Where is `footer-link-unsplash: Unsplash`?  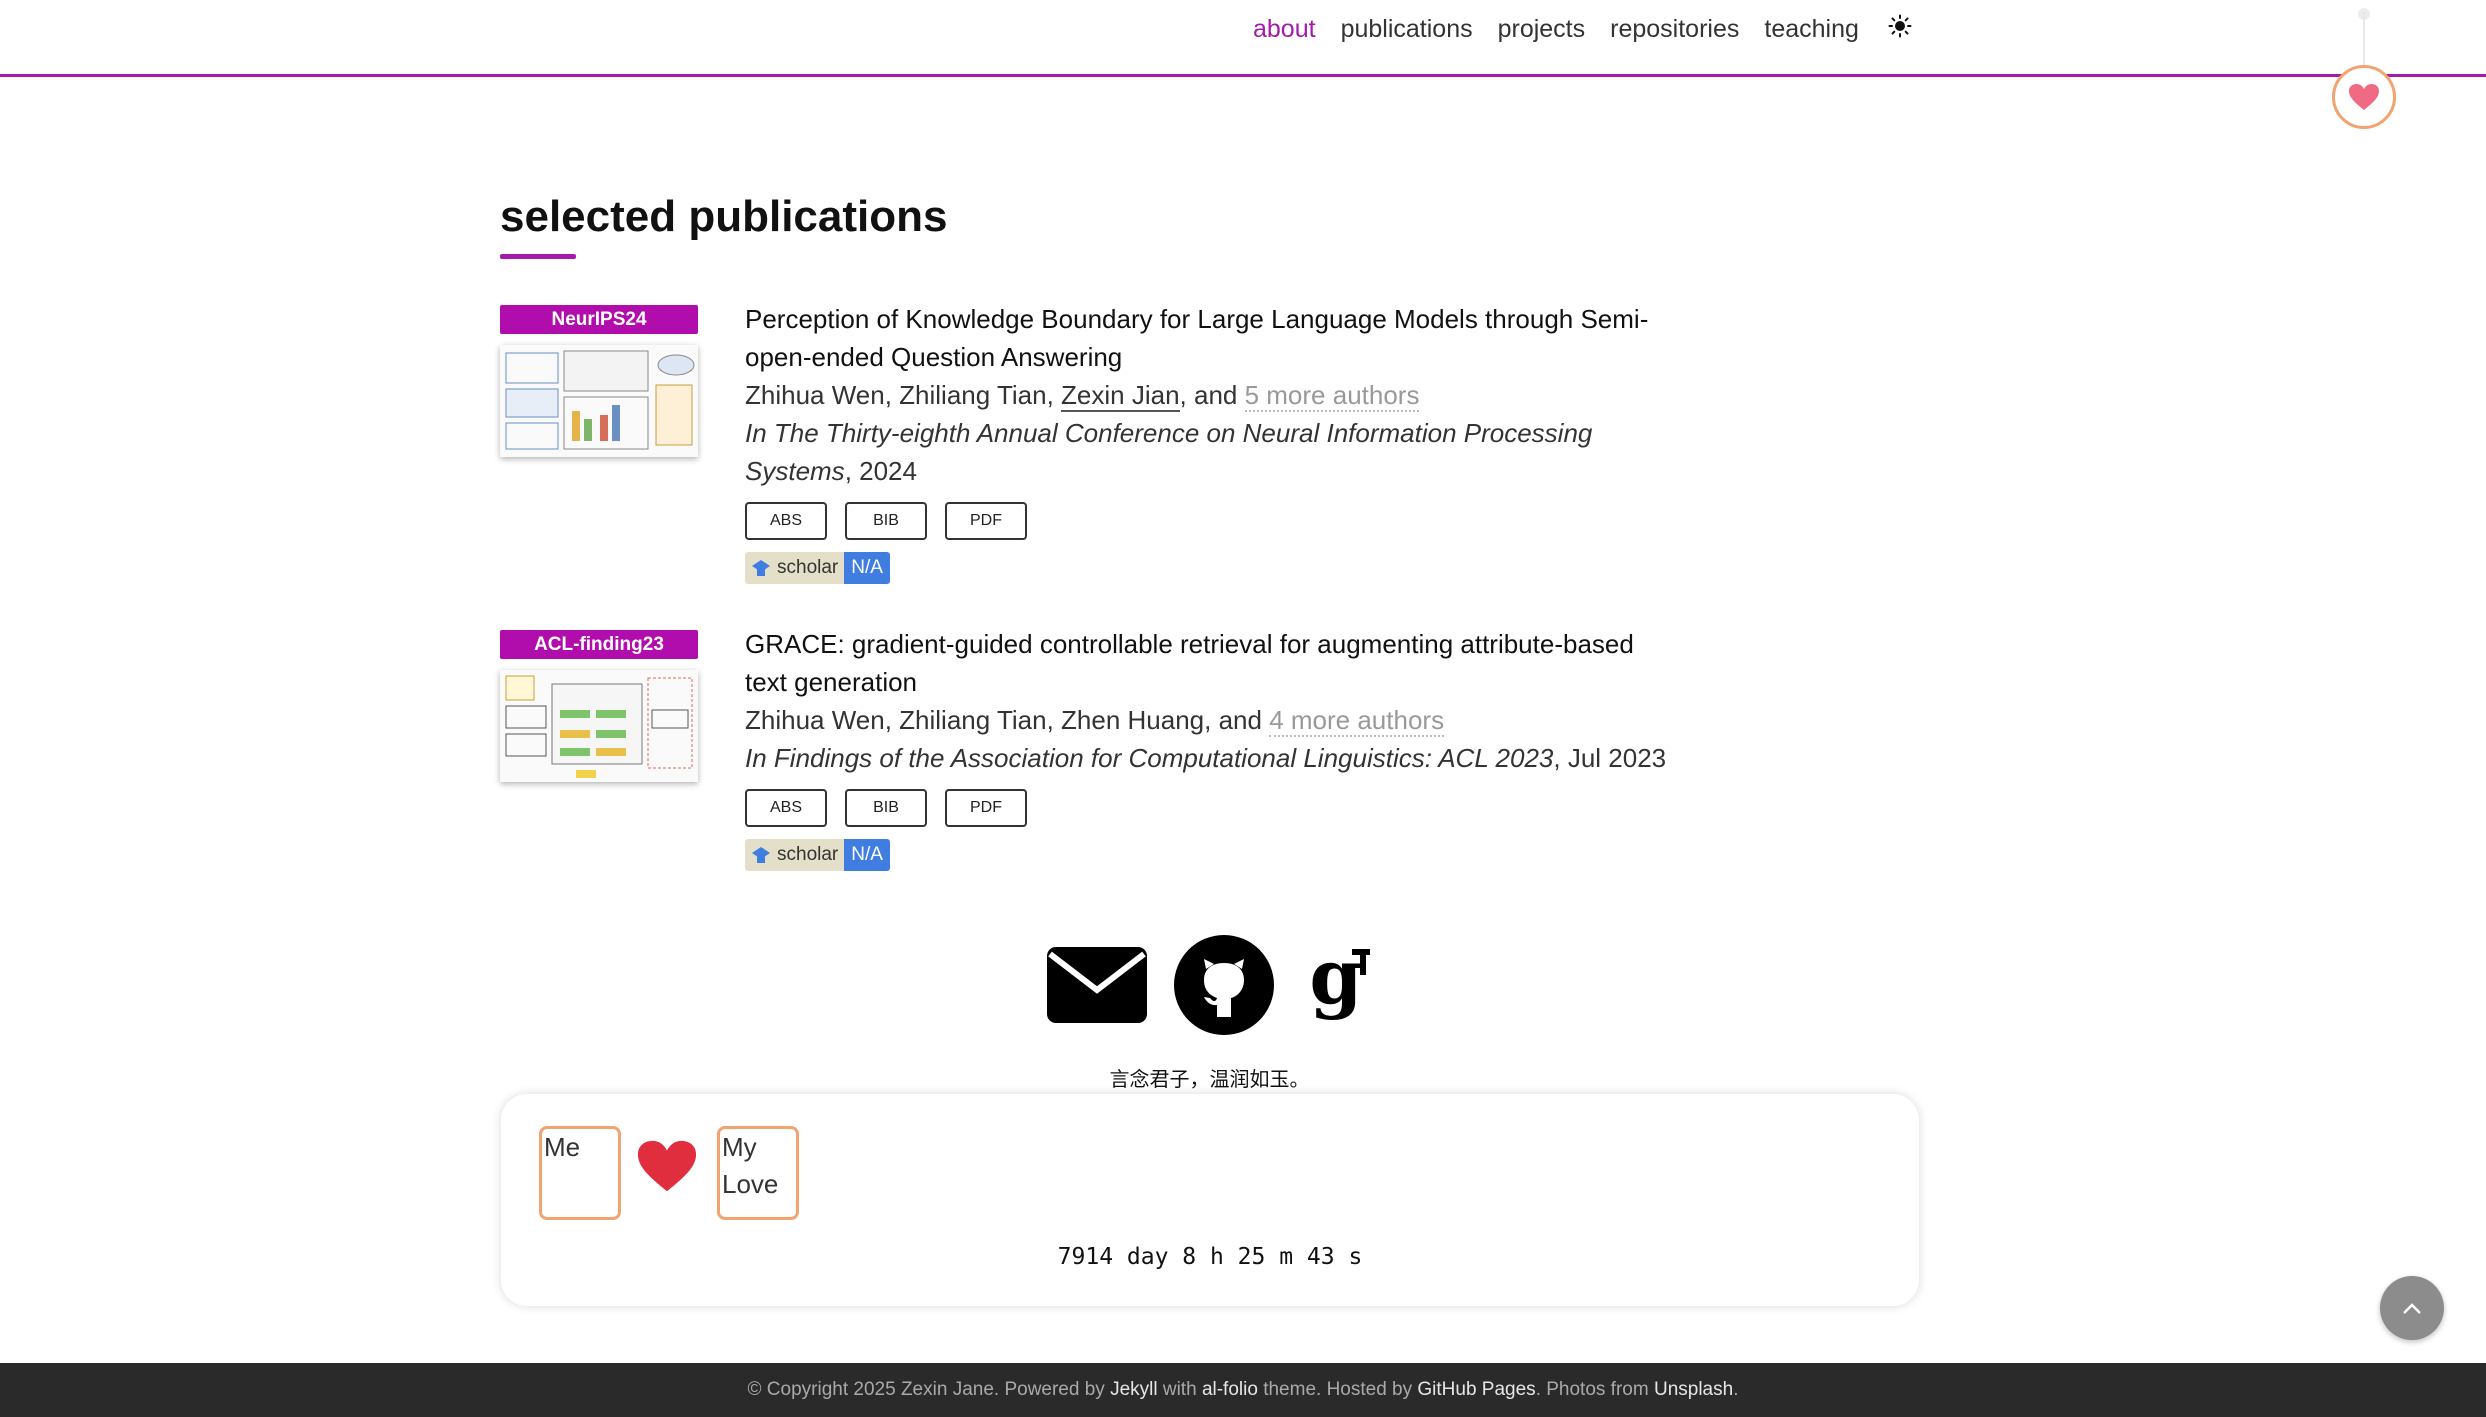
footer-link-unsplash: Unsplash is located at coordinates (1693, 1389).